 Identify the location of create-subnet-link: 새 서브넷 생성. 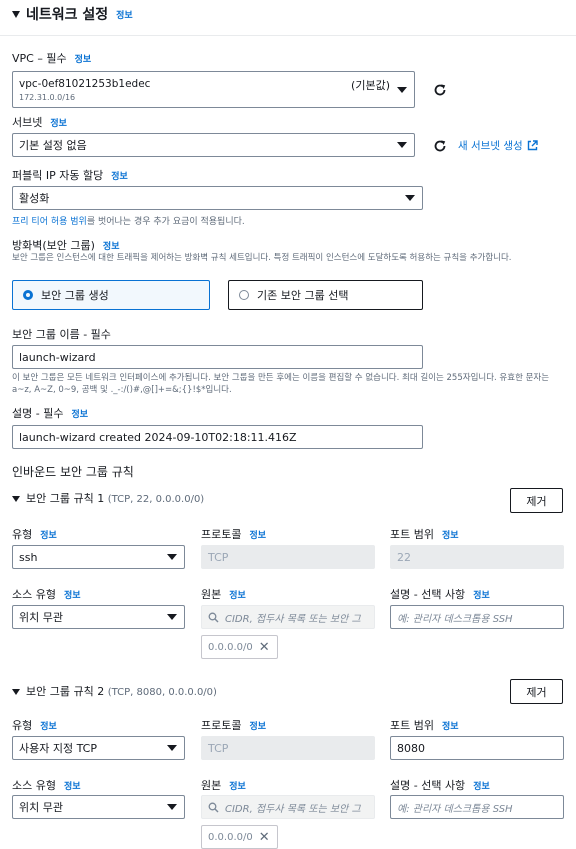
(498, 145).